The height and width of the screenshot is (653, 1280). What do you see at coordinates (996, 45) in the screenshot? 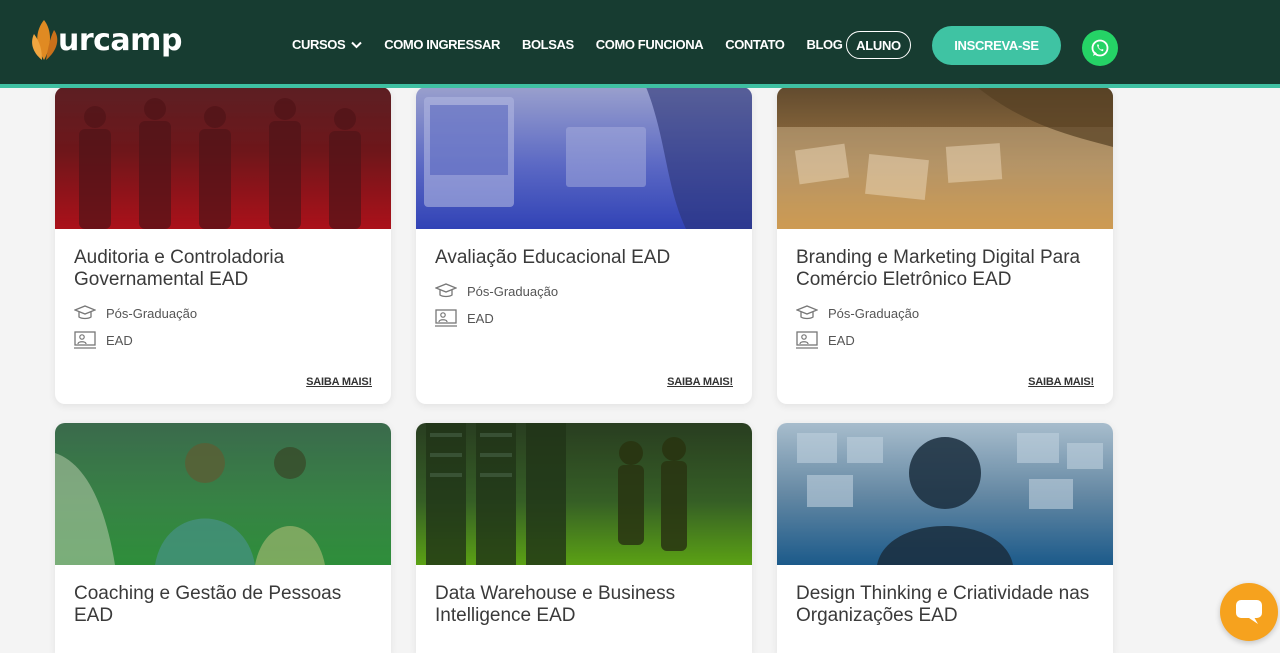
I see `inscreva-se-button: INSCREVA-SE` at bounding box center [996, 45].